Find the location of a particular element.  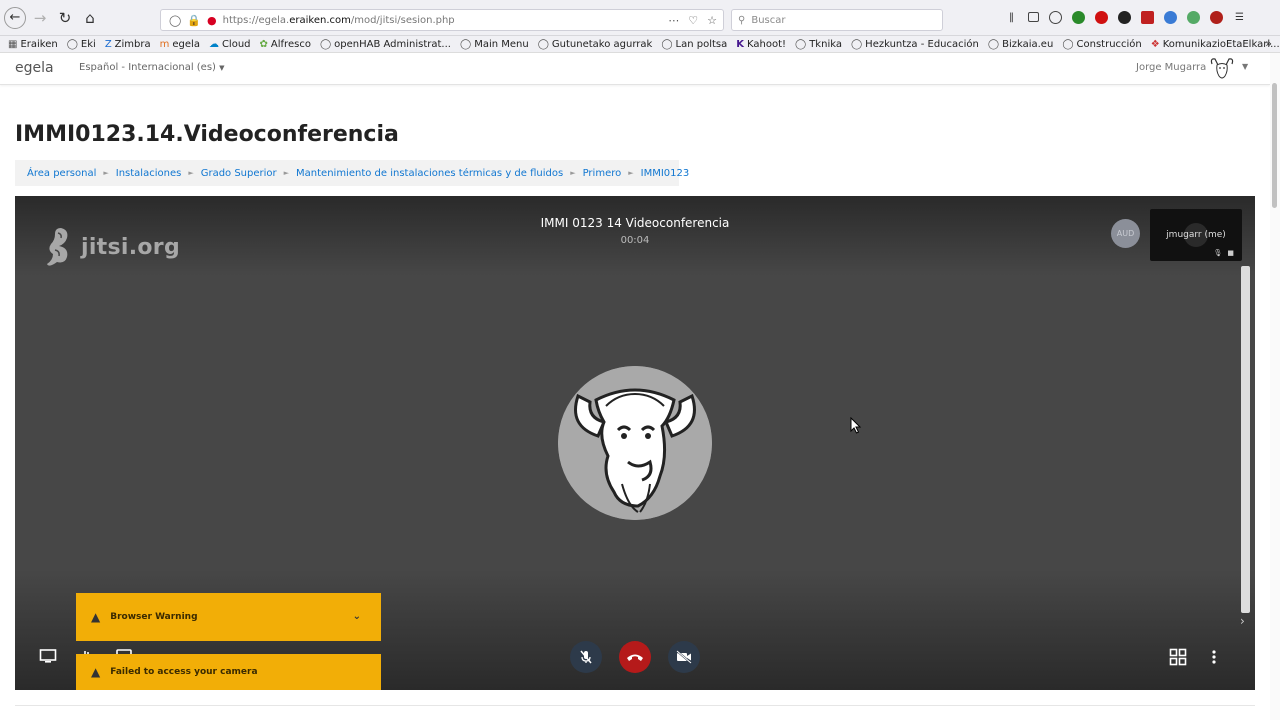

account-icon is located at coordinates (1055, 17).